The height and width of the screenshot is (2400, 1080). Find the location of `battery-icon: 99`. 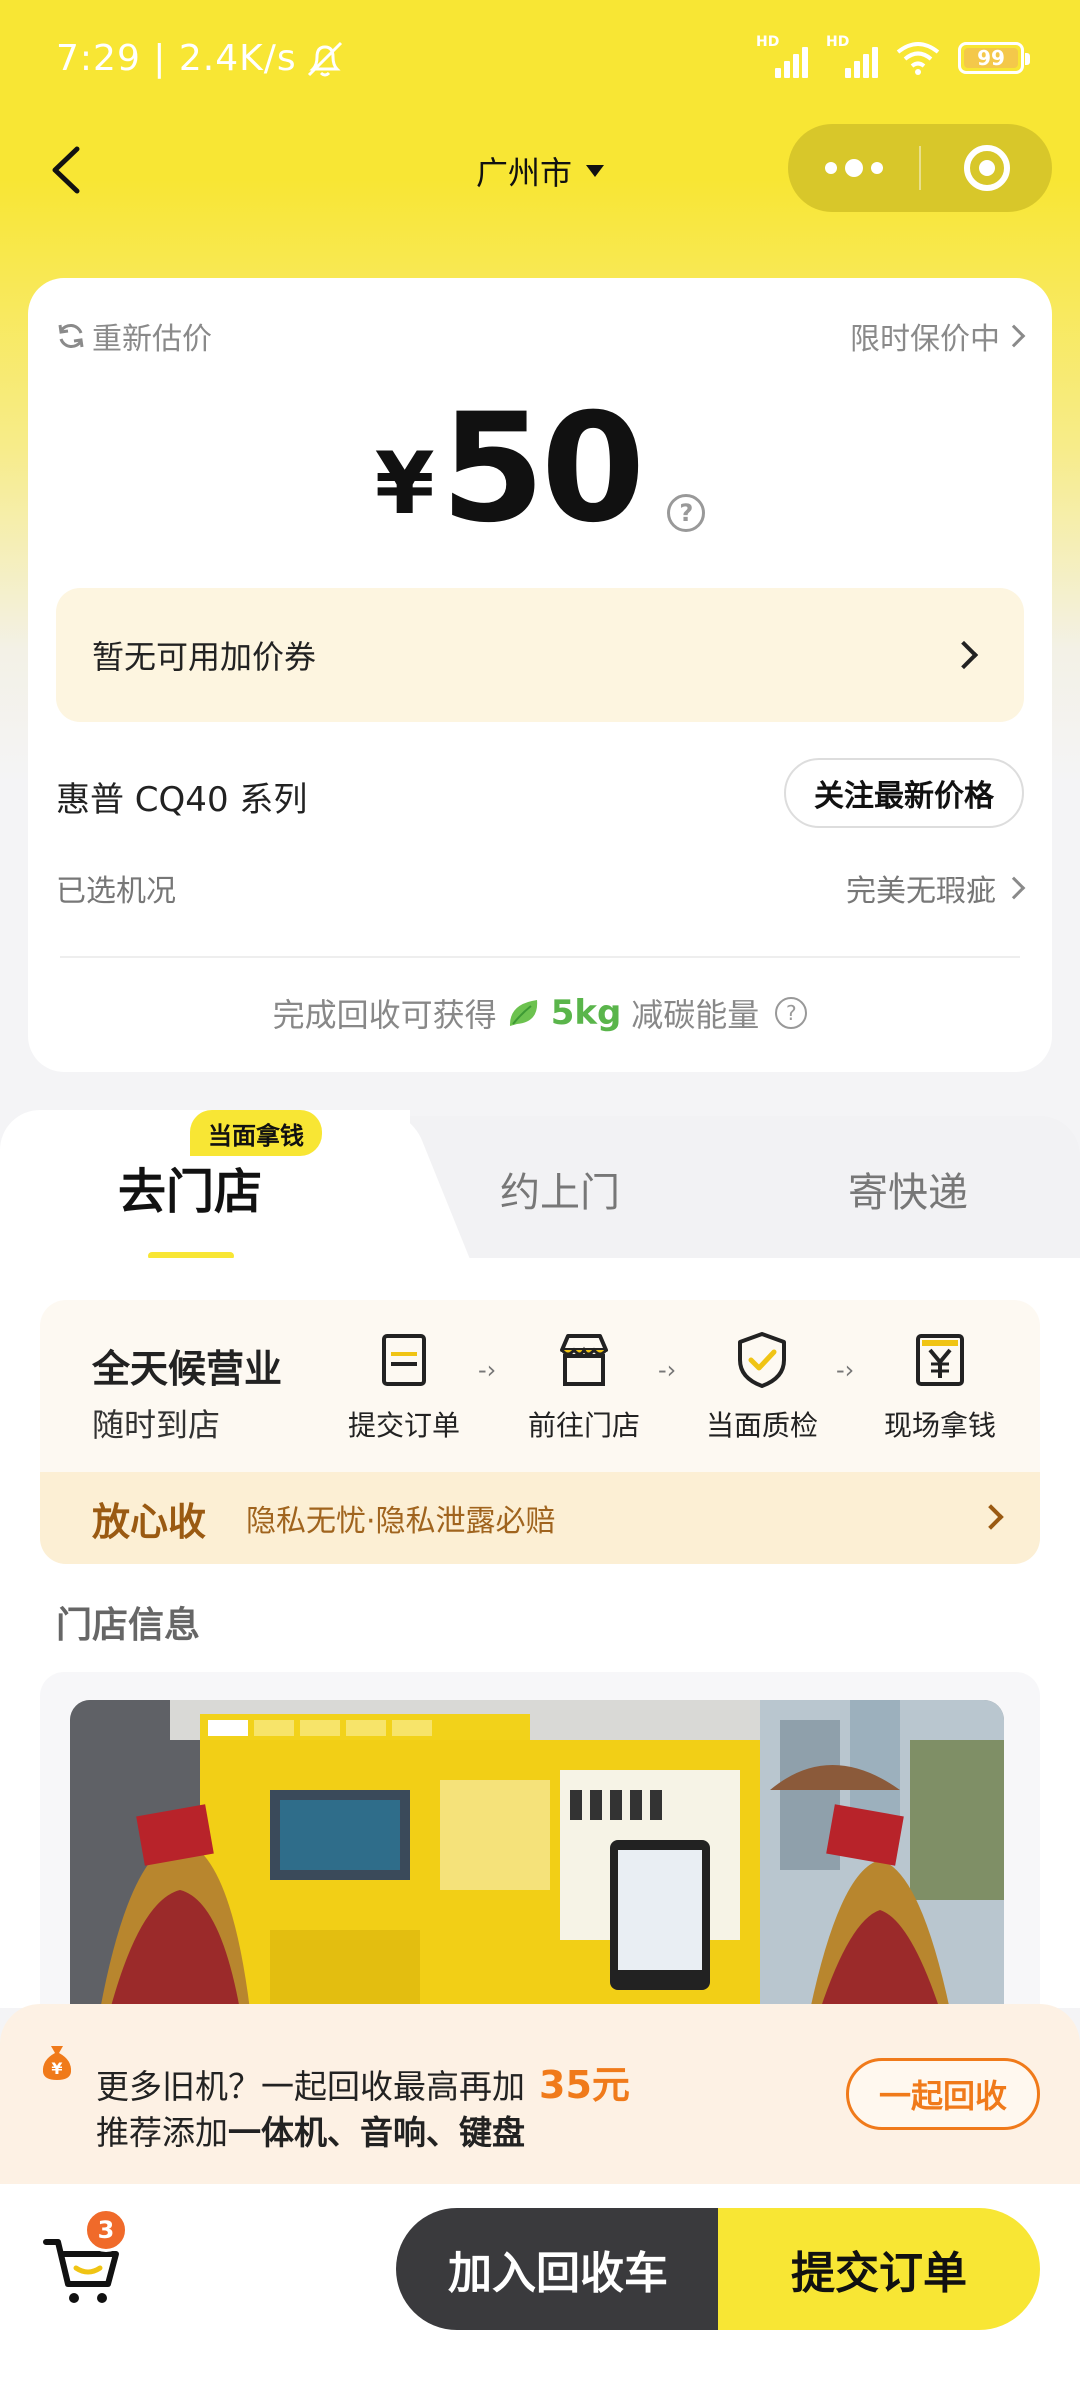

battery-icon: 99 is located at coordinates (994, 58).